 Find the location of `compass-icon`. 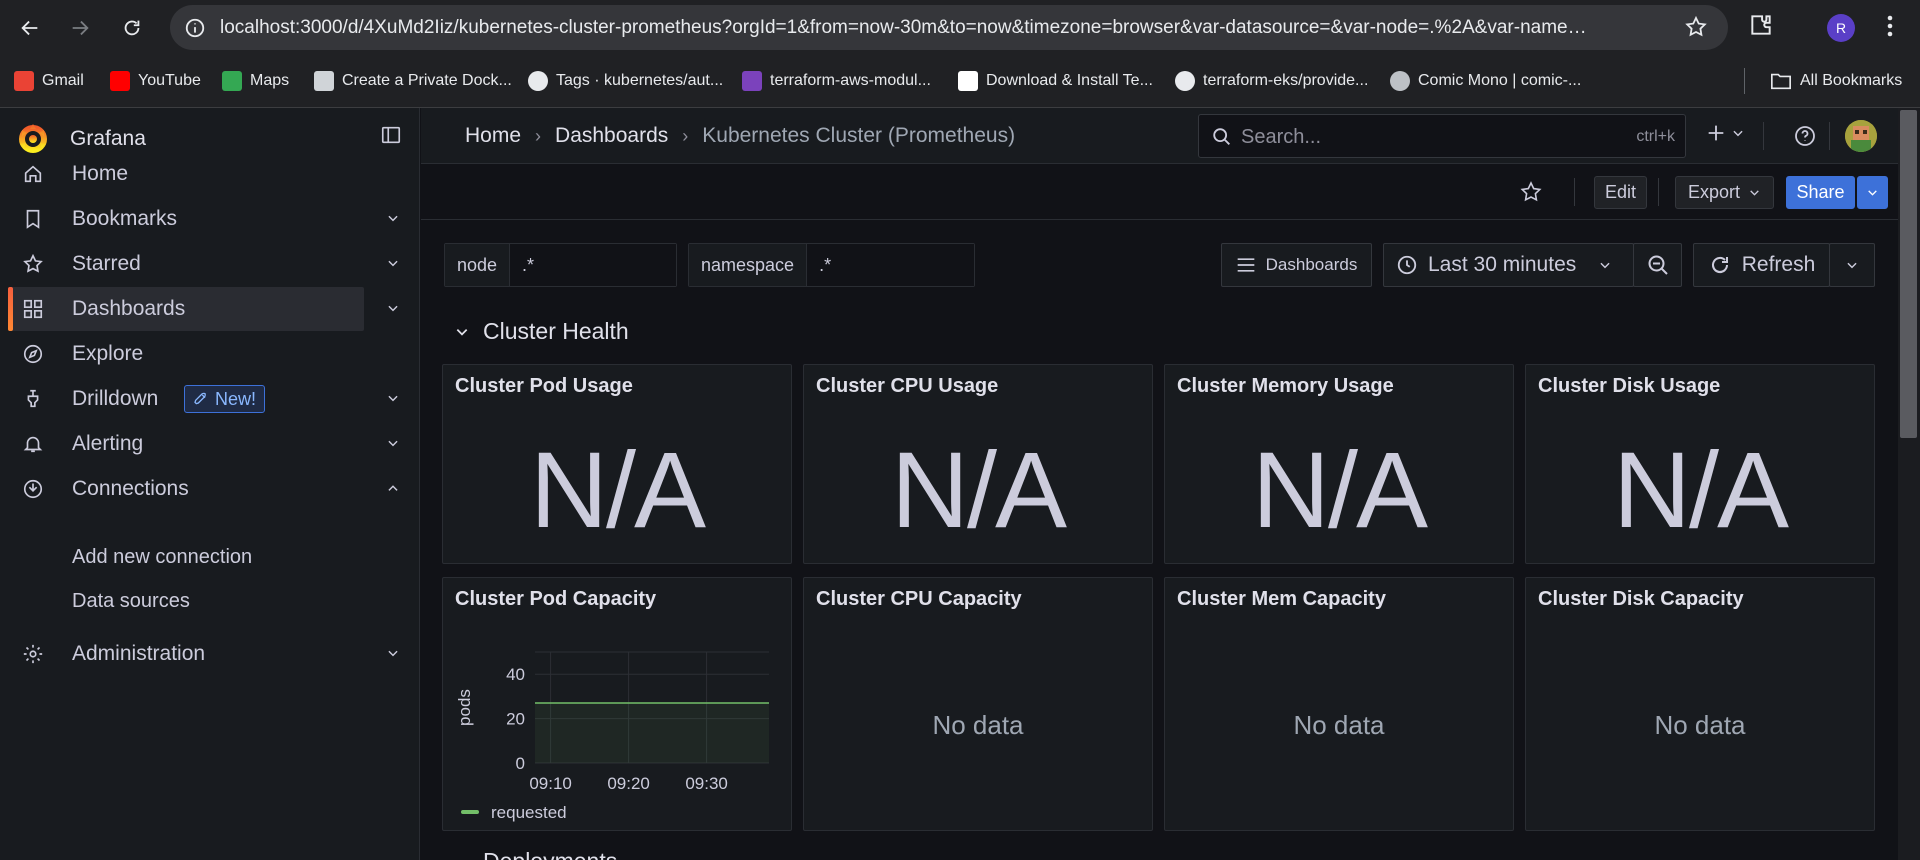

compass-icon is located at coordinates (33, 354).